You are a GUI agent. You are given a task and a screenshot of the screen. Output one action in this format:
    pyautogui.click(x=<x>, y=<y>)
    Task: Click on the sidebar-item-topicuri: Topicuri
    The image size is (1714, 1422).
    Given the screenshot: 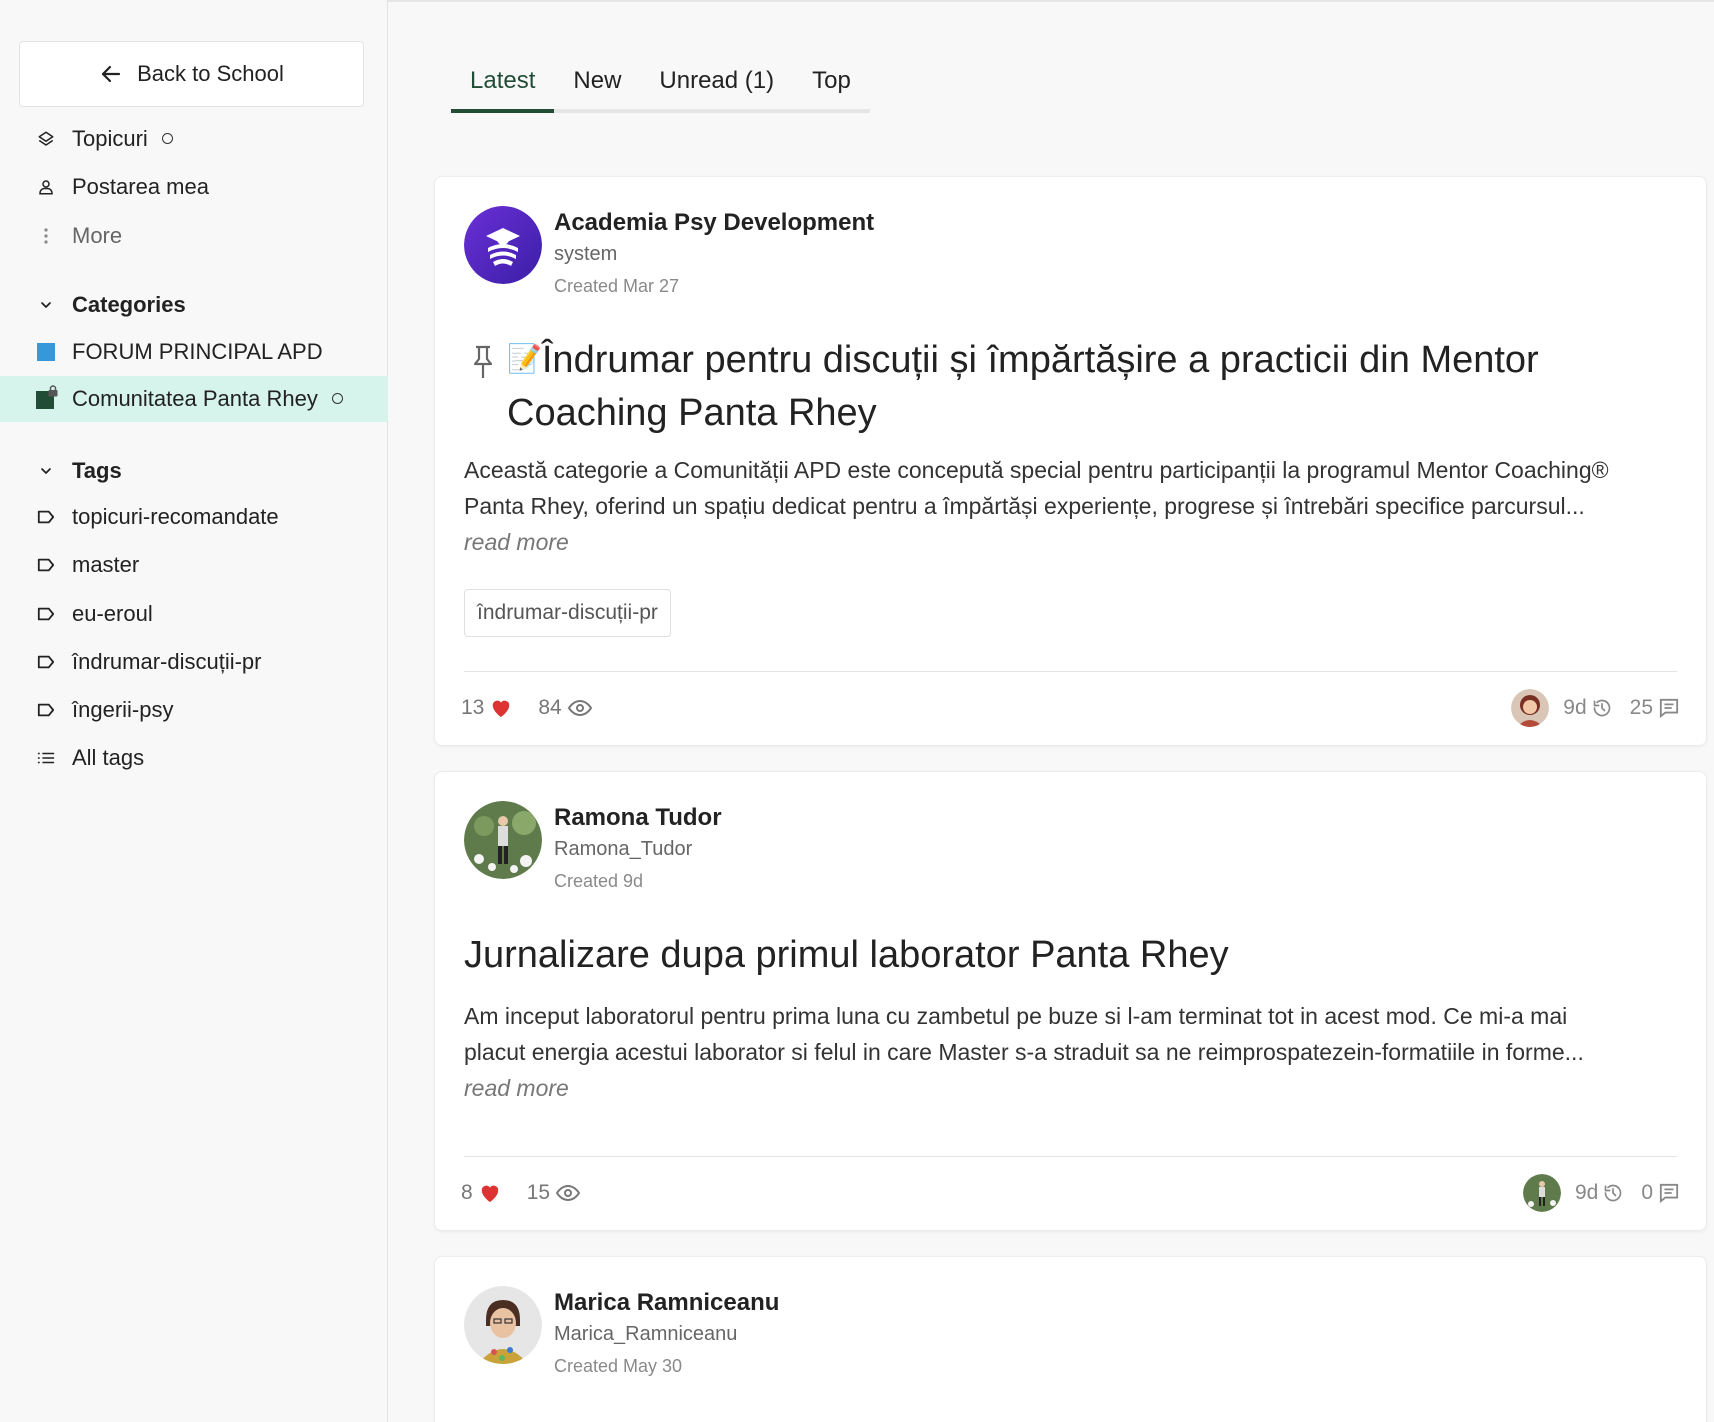 What is the action you would take?
    pyautogui.click(x=194, y=139)
    